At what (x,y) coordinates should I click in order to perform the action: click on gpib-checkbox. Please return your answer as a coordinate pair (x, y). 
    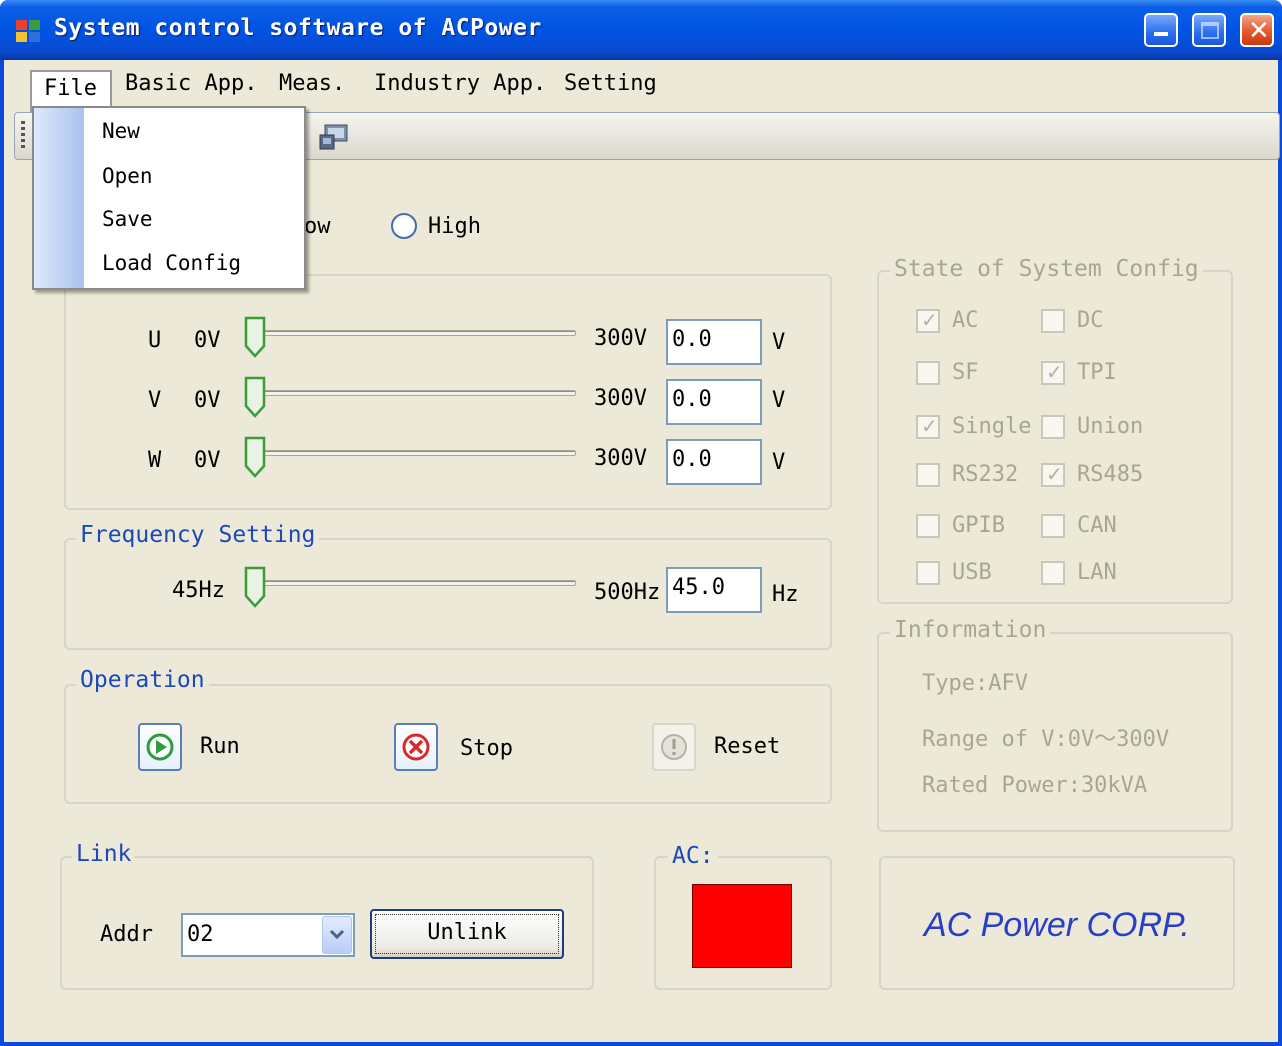
    Looking at the image, I should click on (928, 526).